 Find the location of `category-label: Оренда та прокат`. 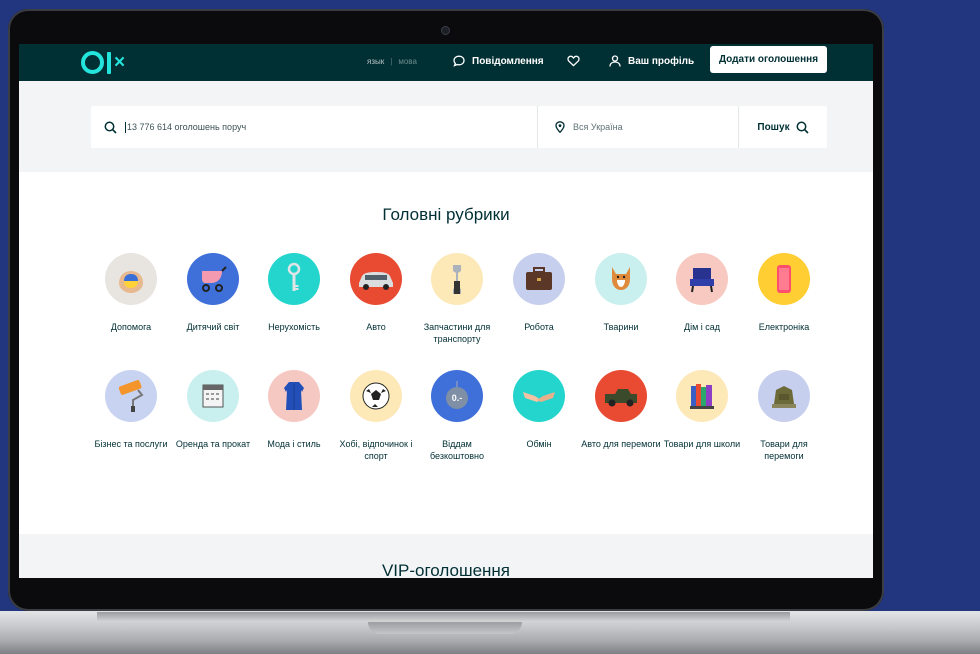

category-label: Оренда та прокат is located at coordinates (213, 444).